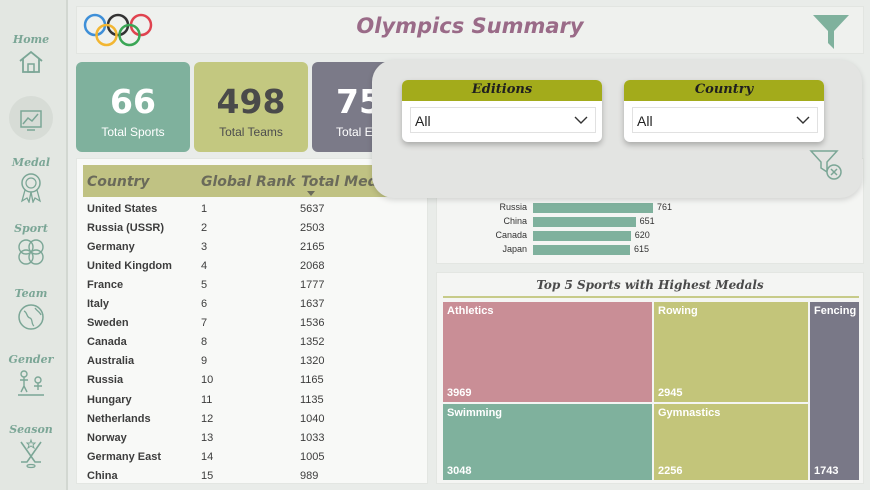 The image size is (870, 490). Describe the element at coordinates (118, 182) in the screenshot. I see `column-header-country: Country` at that location.